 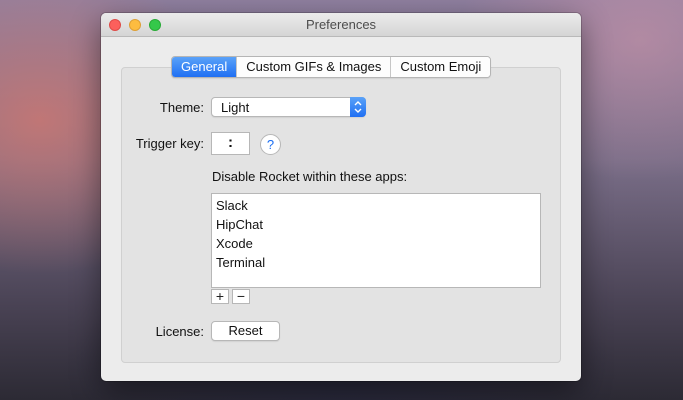 I want to click on window-title: Preferences, so click(x=341, y=24).